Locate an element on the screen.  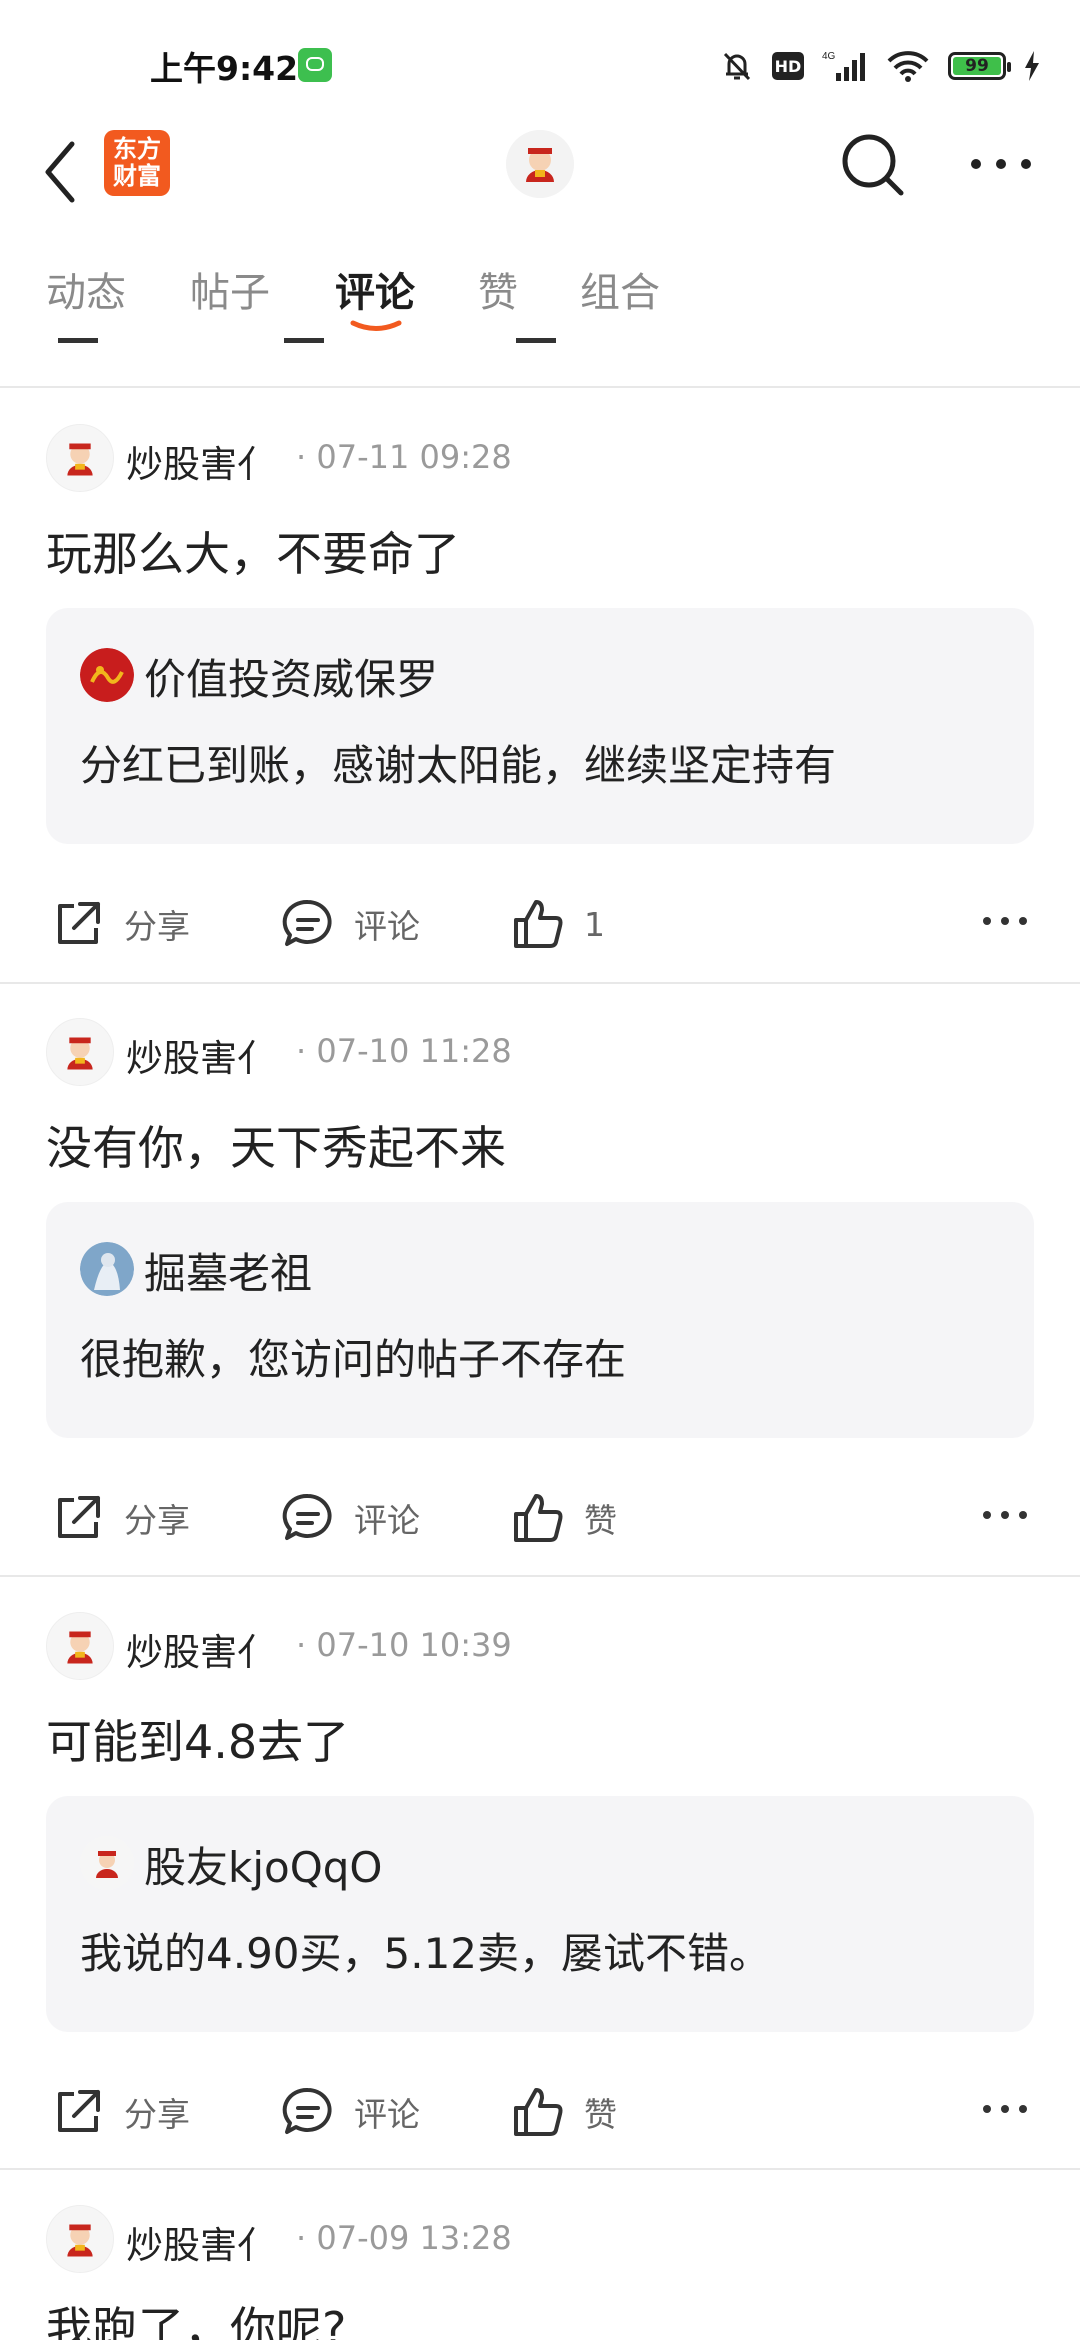
tab-portfolio: 组合 is located at coordinates (620, 289).